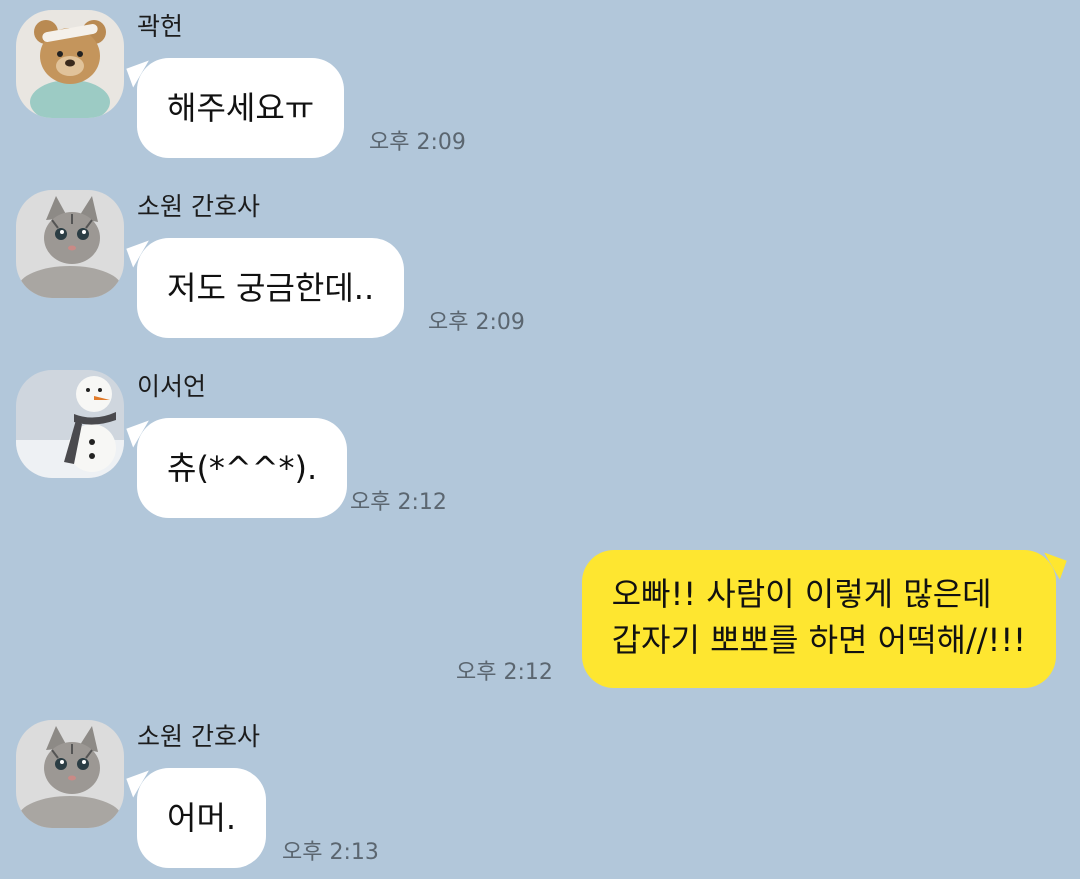  I want to click on message-line: 오빠!! 사람이 이렇게 많은데, so click(801, 594).